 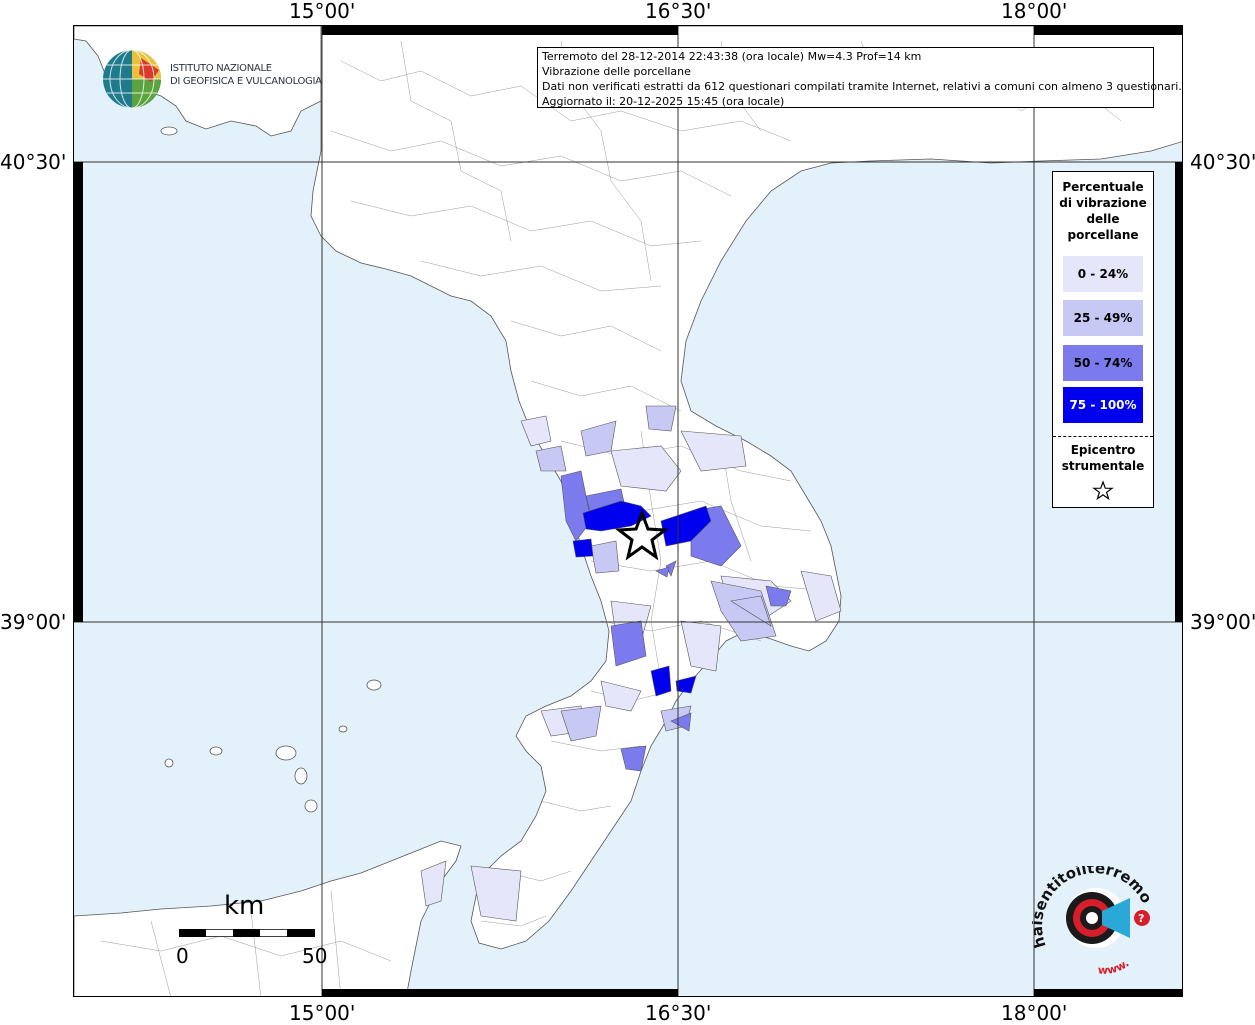 I want to click on lon-label-bottom-2: 16°30', so click(x=678, y=1013).